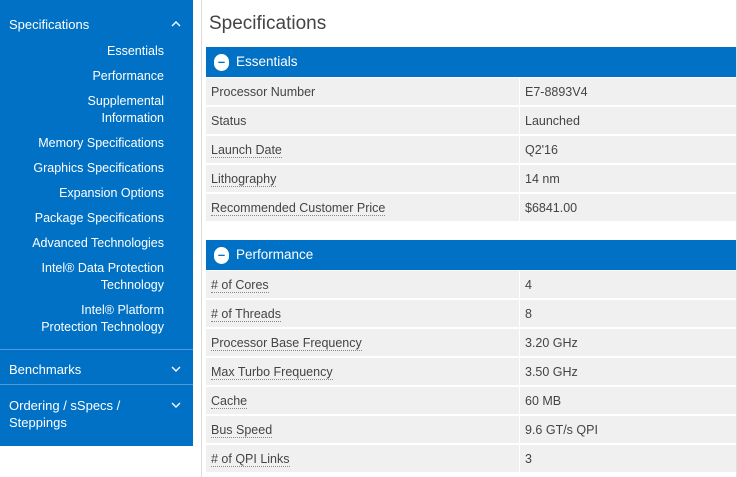 The image size is (737, 477). What do you see at coordinates (528, 314) in the screenshot?
I see `spec-value: 8` at bounding box center [528, 314].